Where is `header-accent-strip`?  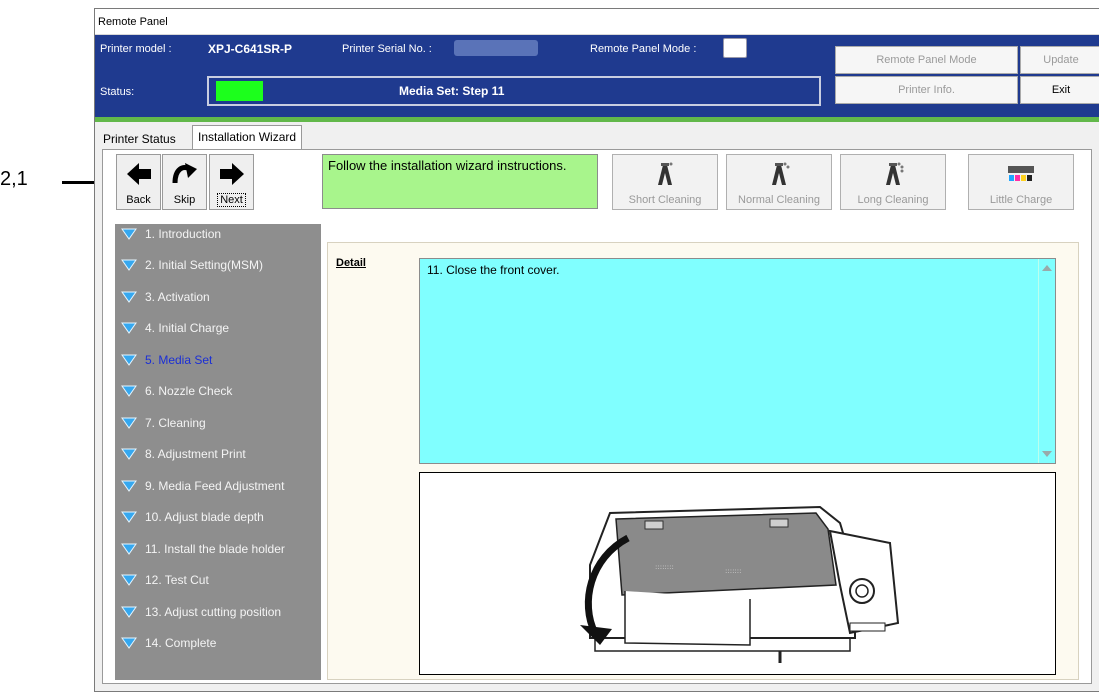 header-accent-strip is located at coordinates (597, 119).